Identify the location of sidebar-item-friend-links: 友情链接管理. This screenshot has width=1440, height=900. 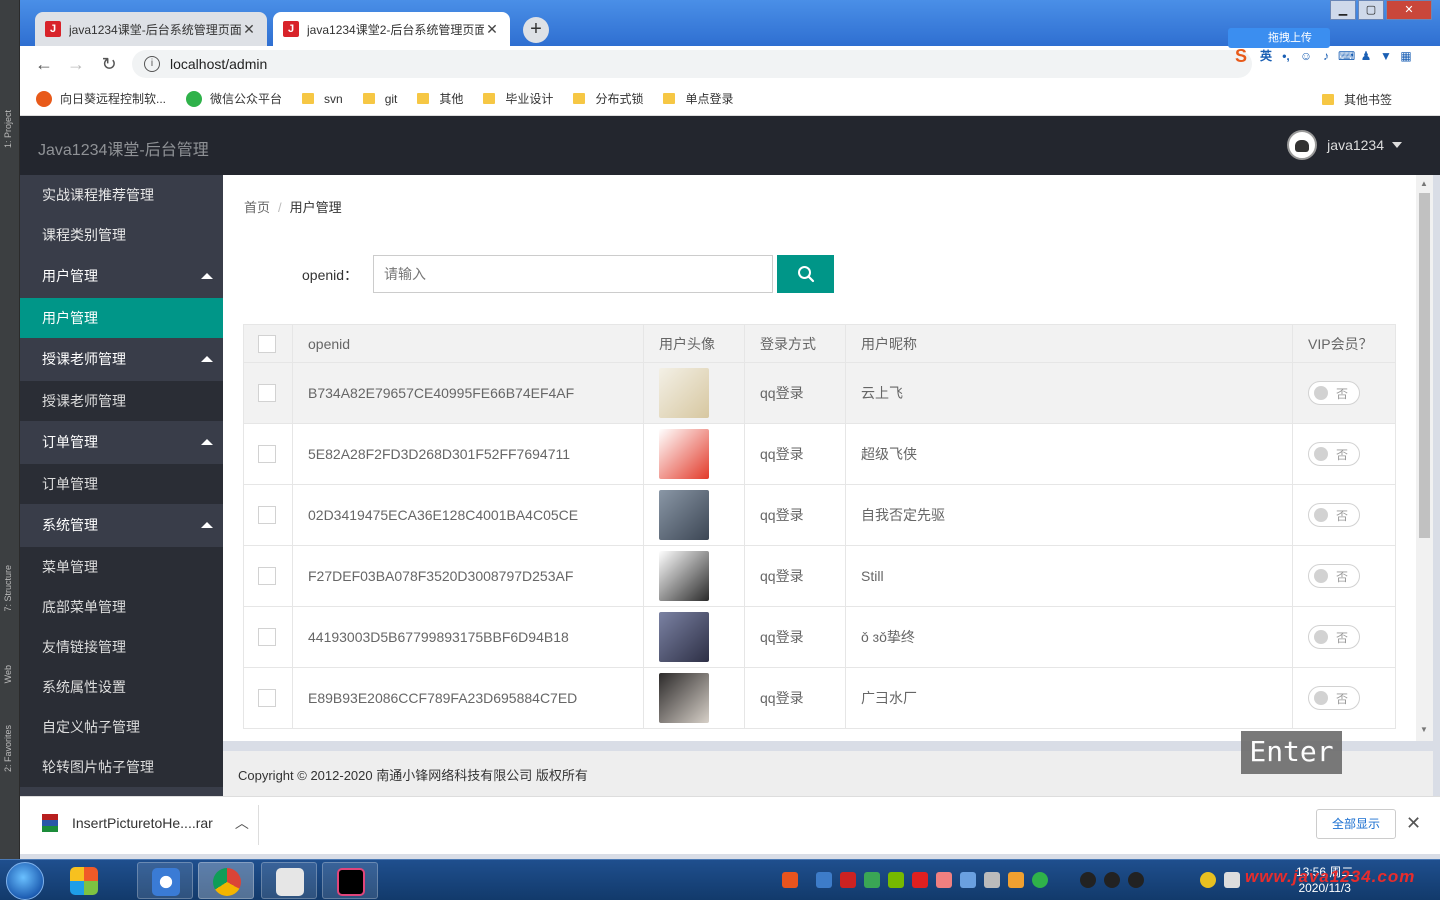
(121, 647).